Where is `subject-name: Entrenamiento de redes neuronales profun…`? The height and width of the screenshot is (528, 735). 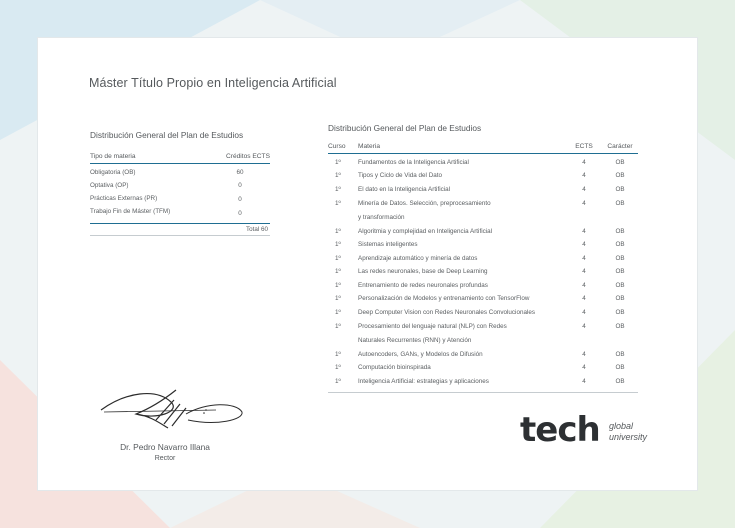
subject-name: Entrenamiento de redes neuronales profun… is located at coordinates (423, 285).